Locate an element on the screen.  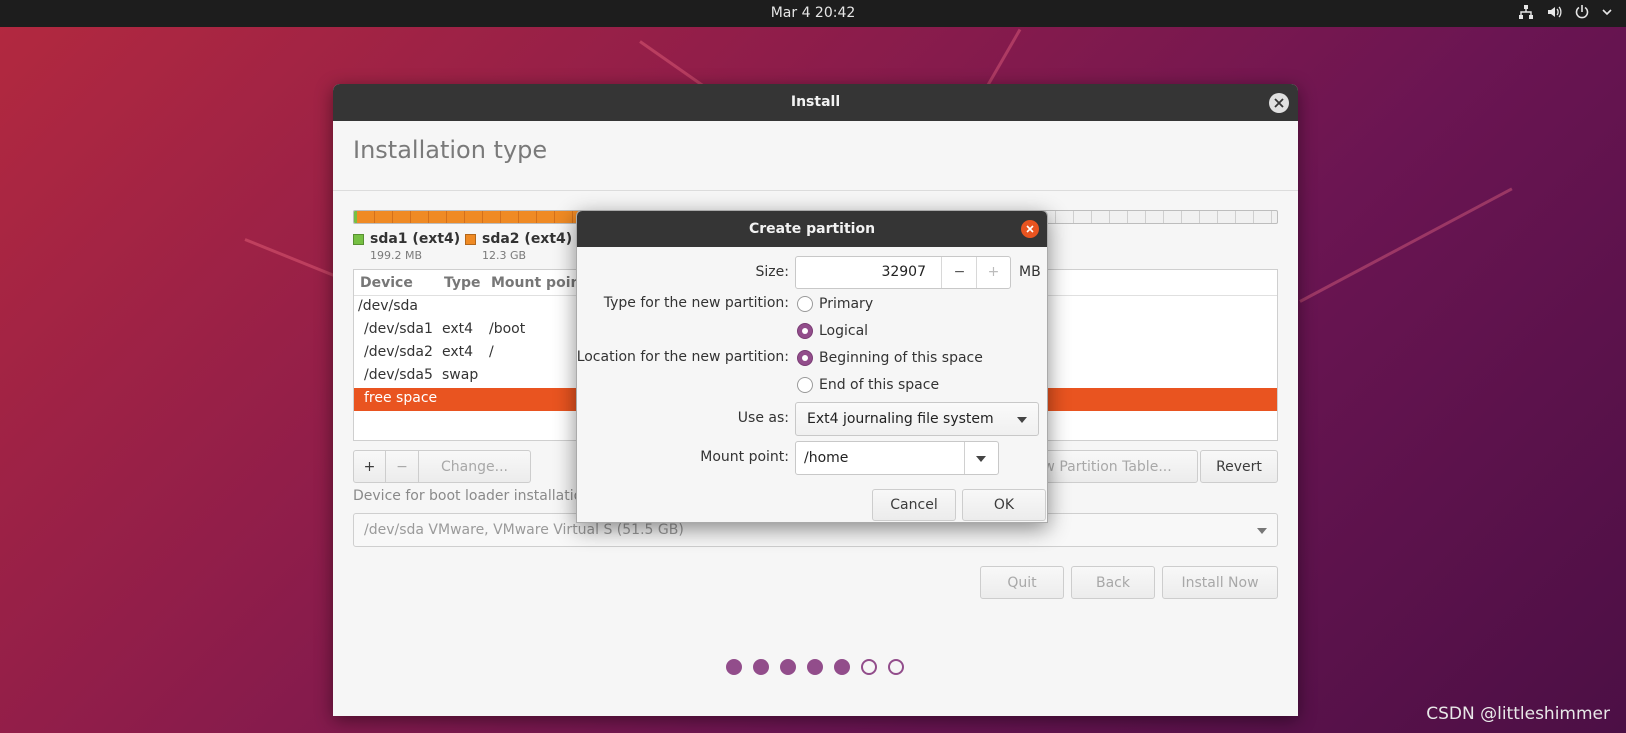
power-icon is located at coordinates (1582, 12).